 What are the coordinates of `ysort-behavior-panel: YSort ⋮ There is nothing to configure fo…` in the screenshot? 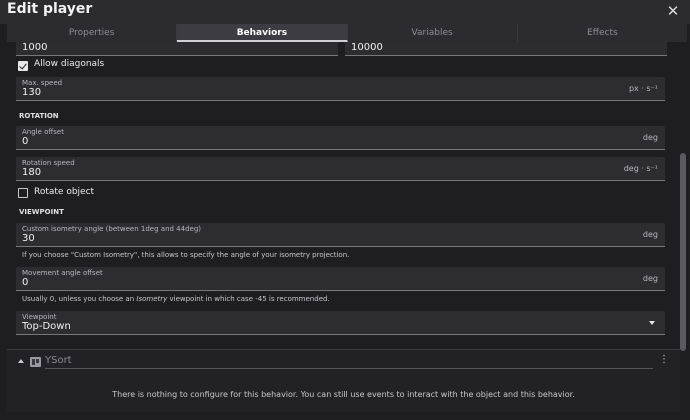 It's located at (343, 381).